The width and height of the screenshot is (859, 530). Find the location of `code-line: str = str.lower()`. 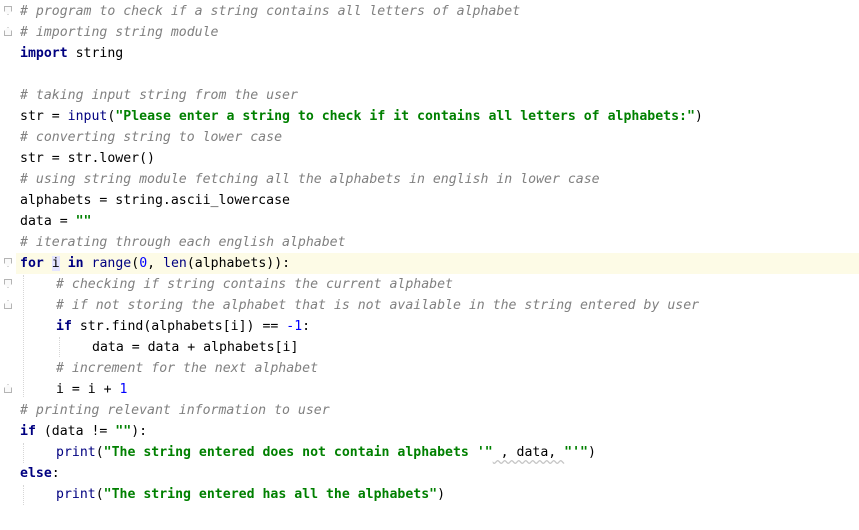

code-line: str = str.lower() is located at coordinates (439, 158).